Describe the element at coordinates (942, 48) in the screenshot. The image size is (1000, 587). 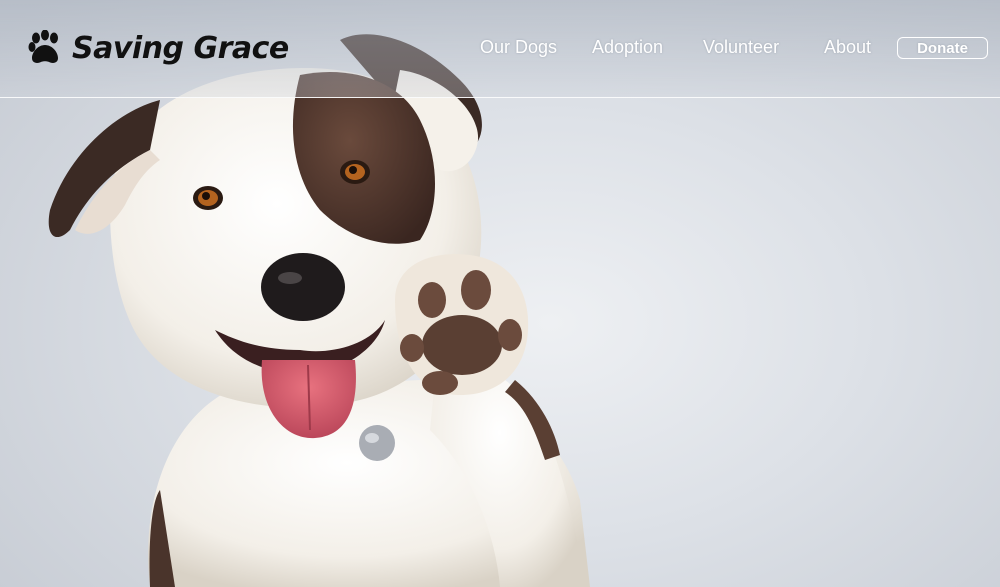
I see `donate-button: Donate` at that location.